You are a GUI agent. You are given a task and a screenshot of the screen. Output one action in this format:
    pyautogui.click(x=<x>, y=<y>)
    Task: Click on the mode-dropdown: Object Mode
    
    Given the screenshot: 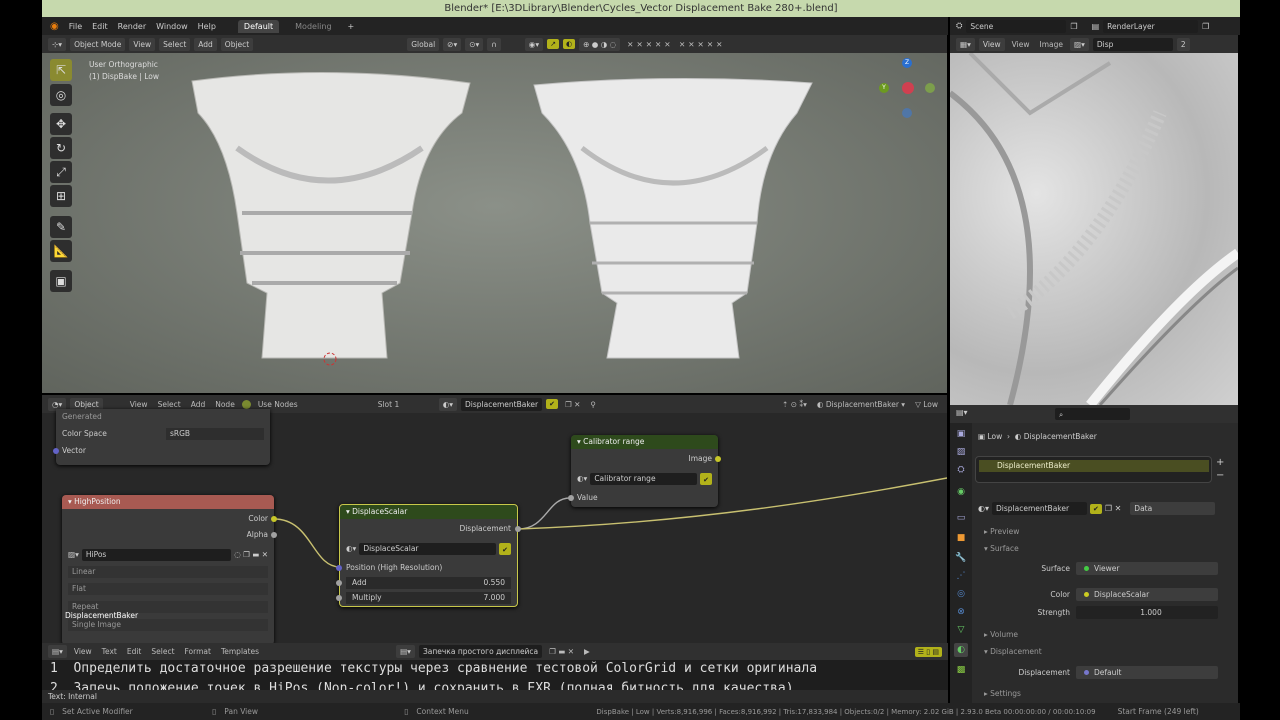 What is the action you would take?
    pyautogui.click(x=98, y=44)
    